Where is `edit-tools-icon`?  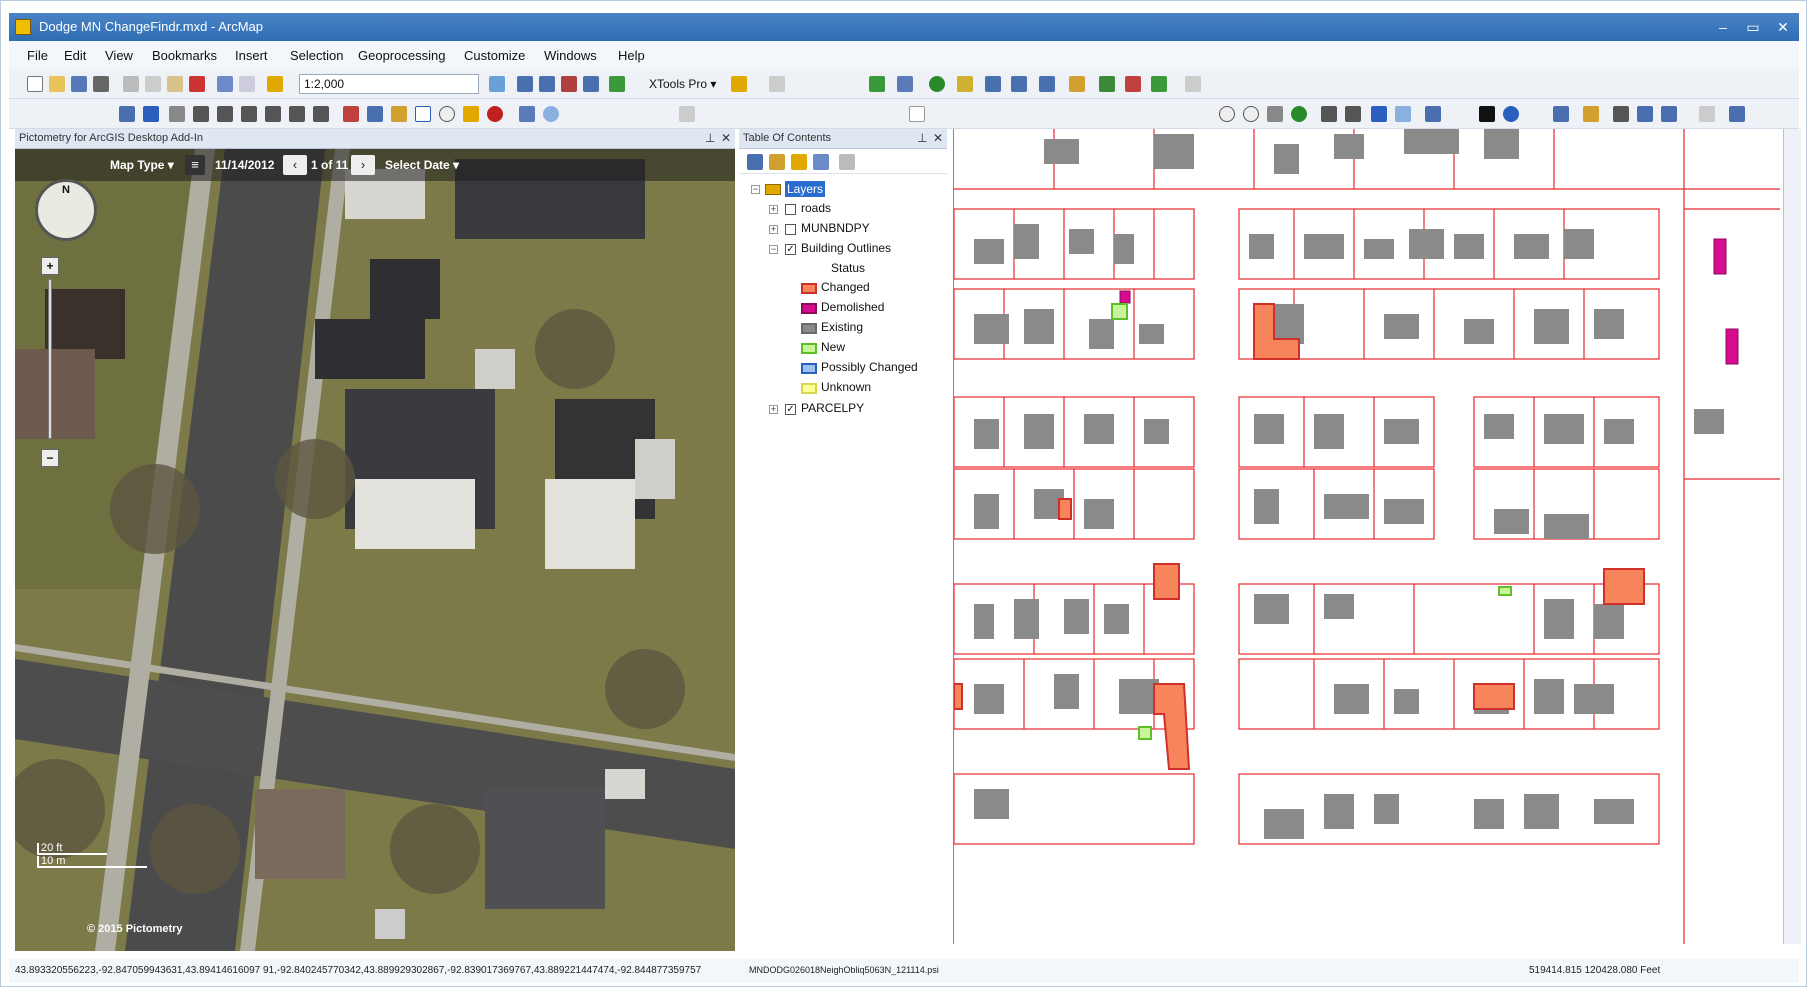
edit-tools-icon is located at coordinates (687, 114).